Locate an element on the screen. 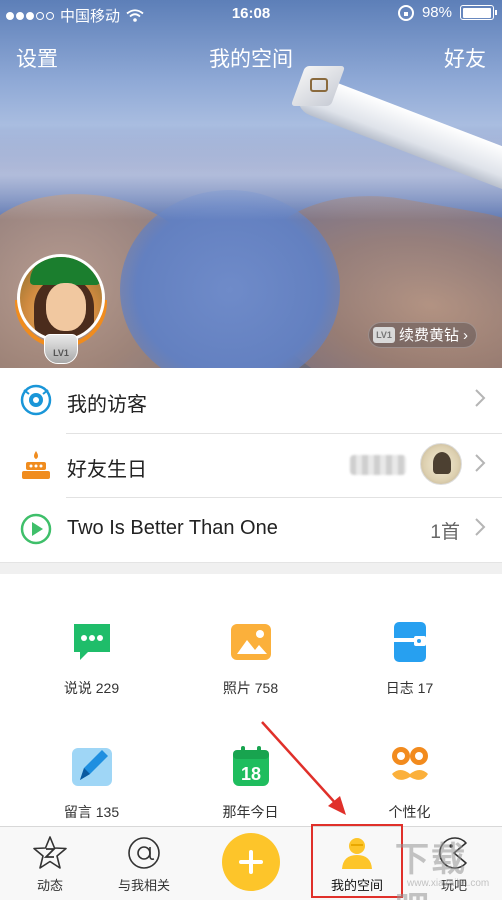 This screenshot has width=502, height=900. avatar is located at coordinates (61, 298).